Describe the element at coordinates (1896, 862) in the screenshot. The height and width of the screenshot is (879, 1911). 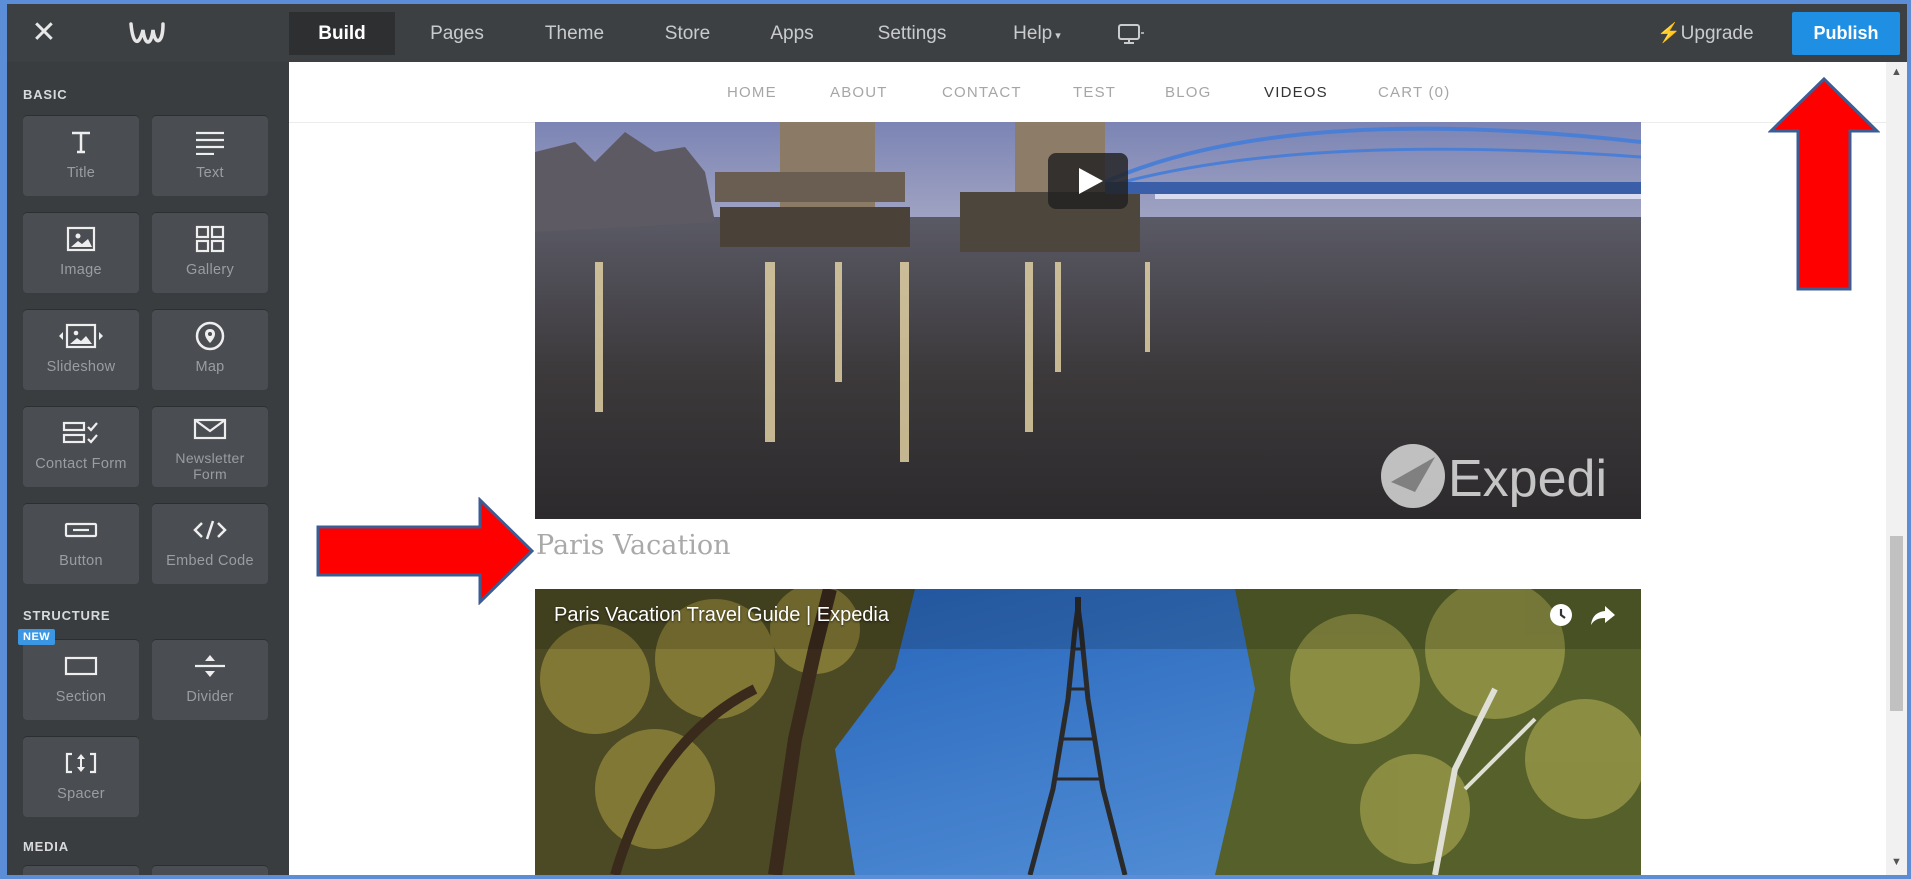
I see `scroll-down-icon: ▼` at that location.